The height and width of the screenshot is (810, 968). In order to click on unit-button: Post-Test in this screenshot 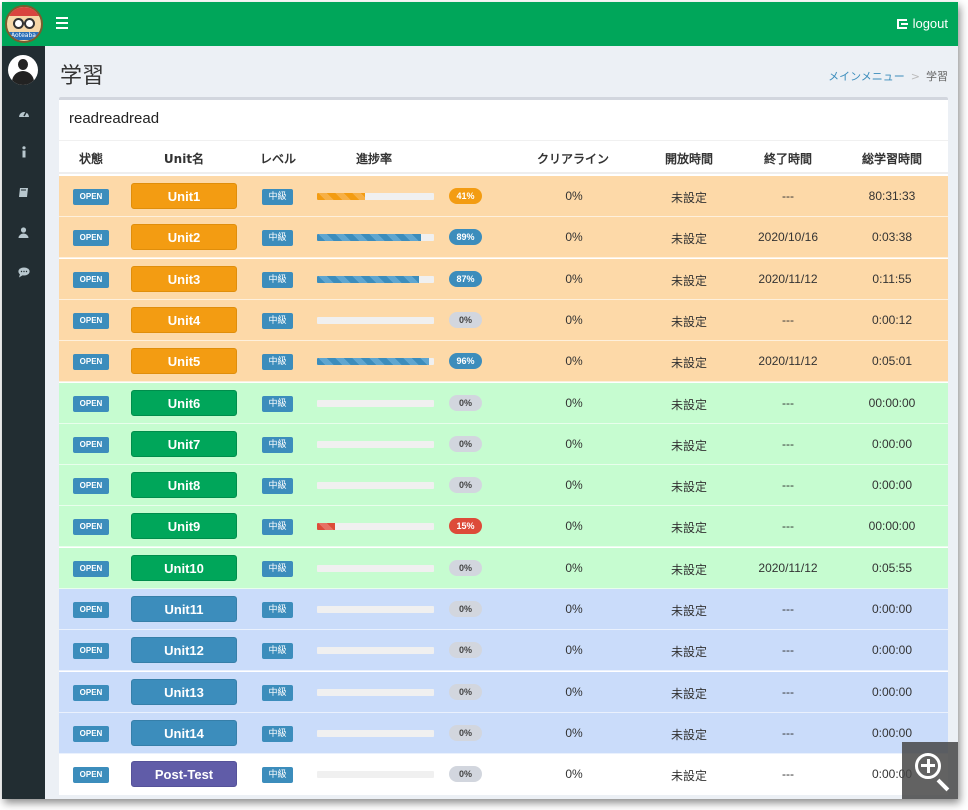, I will do `click(184, 774)`.